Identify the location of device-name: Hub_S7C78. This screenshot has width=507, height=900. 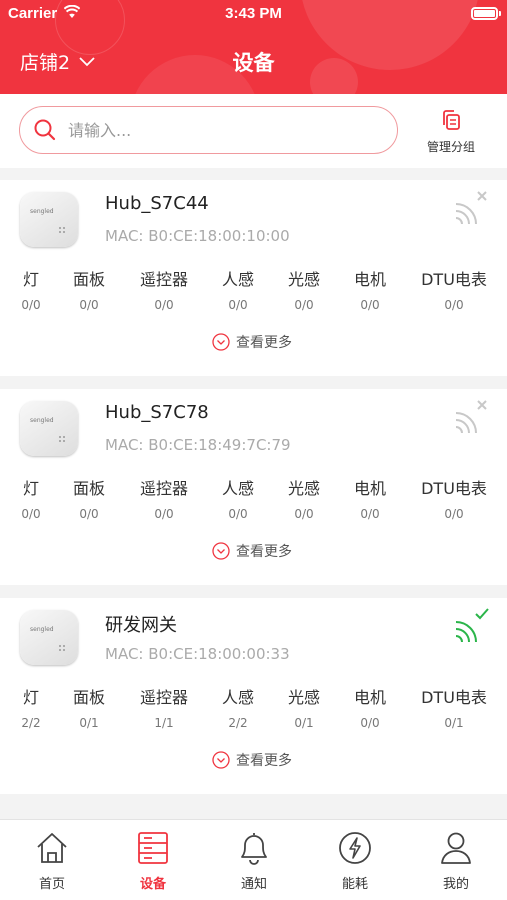
(157, 412).